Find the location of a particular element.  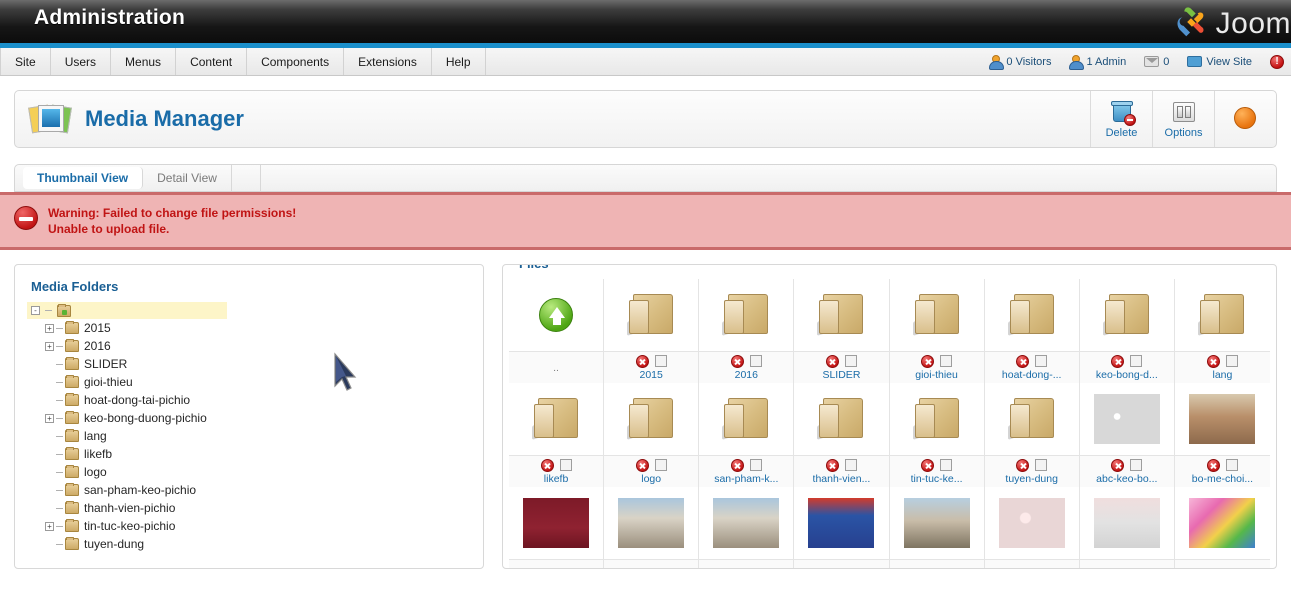

tree-item: likefb is located at coordinates (249, 454).